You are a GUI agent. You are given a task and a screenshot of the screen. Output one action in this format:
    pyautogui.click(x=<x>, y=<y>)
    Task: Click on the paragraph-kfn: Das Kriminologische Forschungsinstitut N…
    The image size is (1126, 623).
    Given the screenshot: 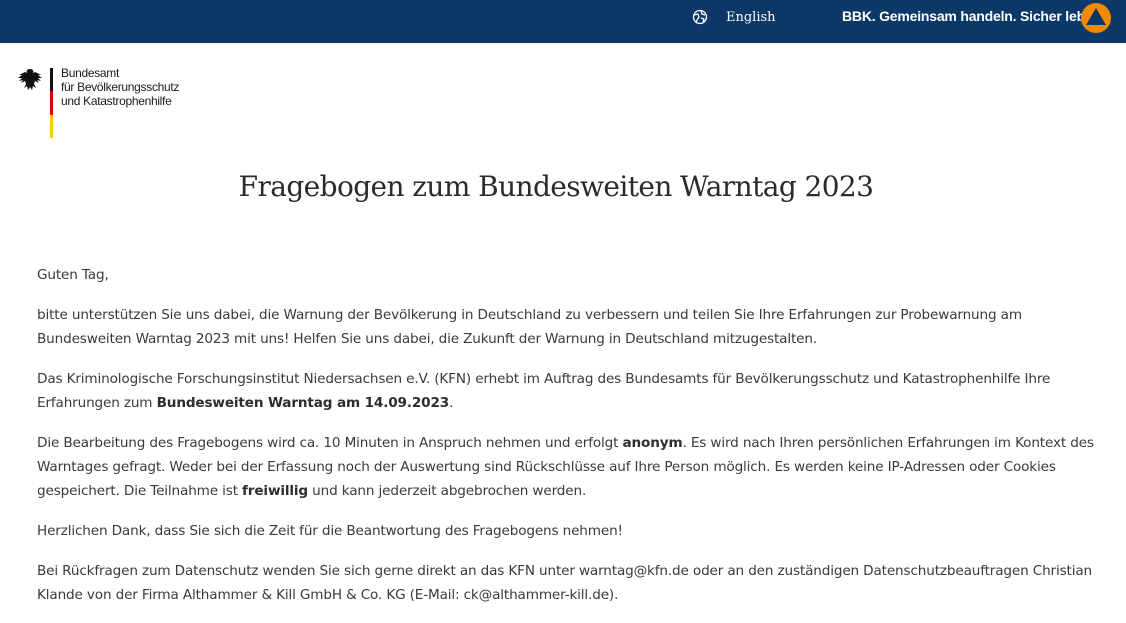 What is the action you would take?
    pyautogui.click(x=567, y=391)
    